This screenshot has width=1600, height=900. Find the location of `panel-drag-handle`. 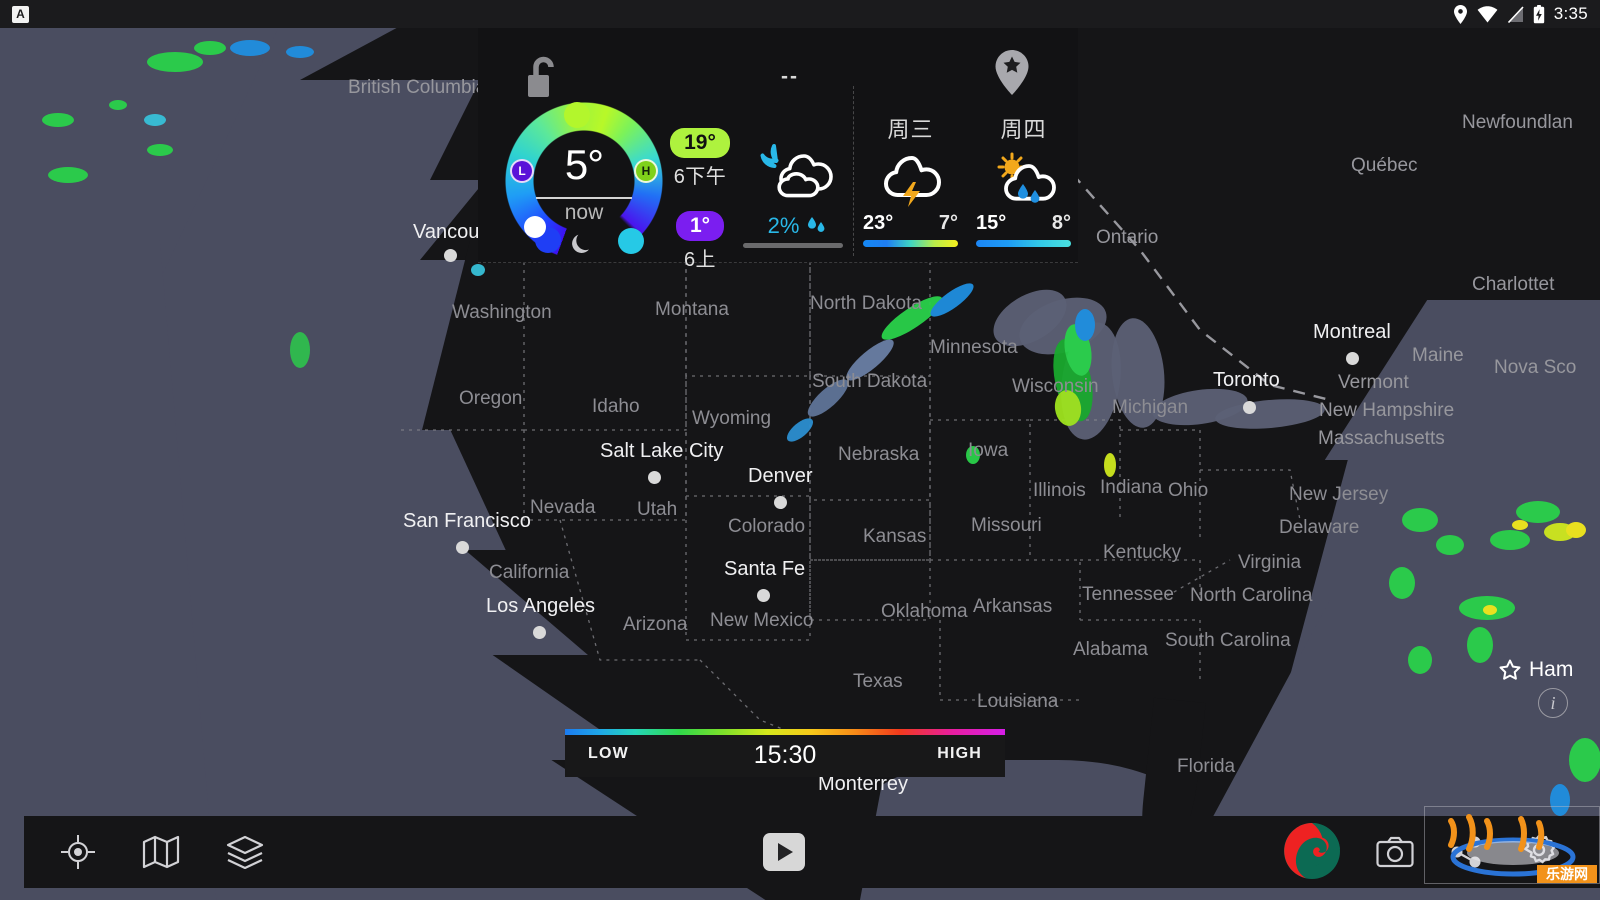

panel-drag-handle is located at coordinates (793, 245).